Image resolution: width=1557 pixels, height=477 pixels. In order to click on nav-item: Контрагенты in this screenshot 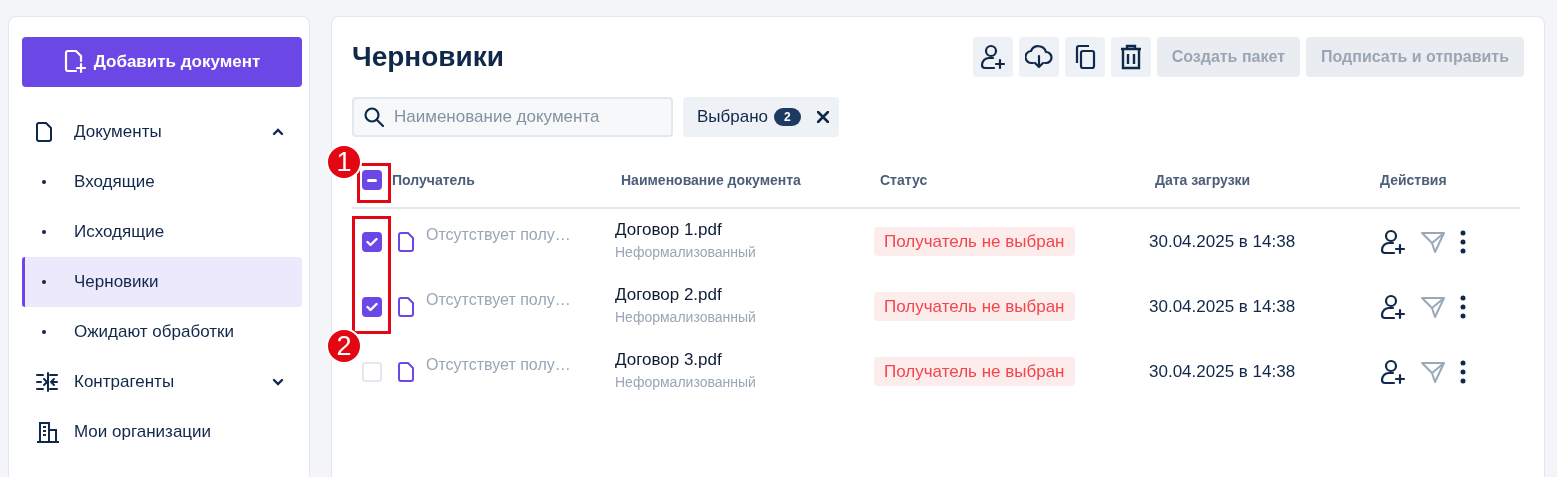, I will do `click(162, 382)`.